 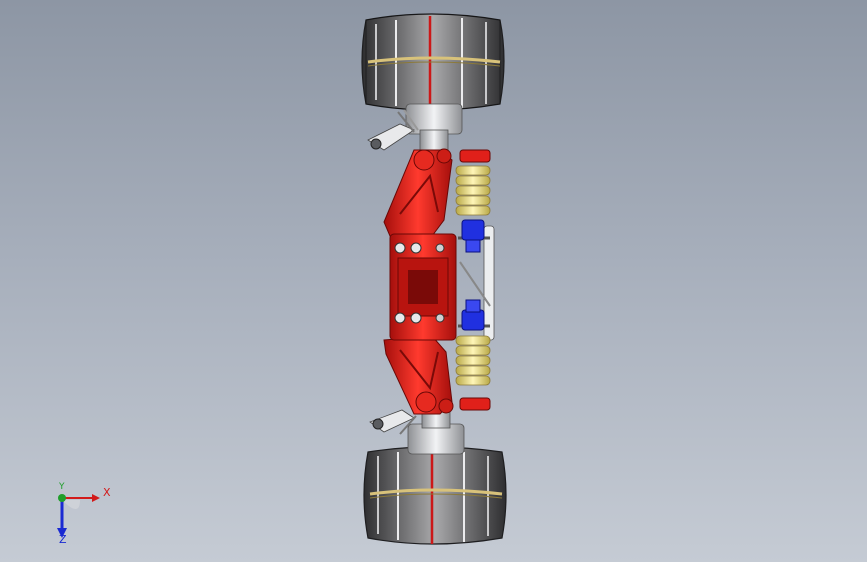 I want to click on suspension-frame, so click(x=420, y=281).